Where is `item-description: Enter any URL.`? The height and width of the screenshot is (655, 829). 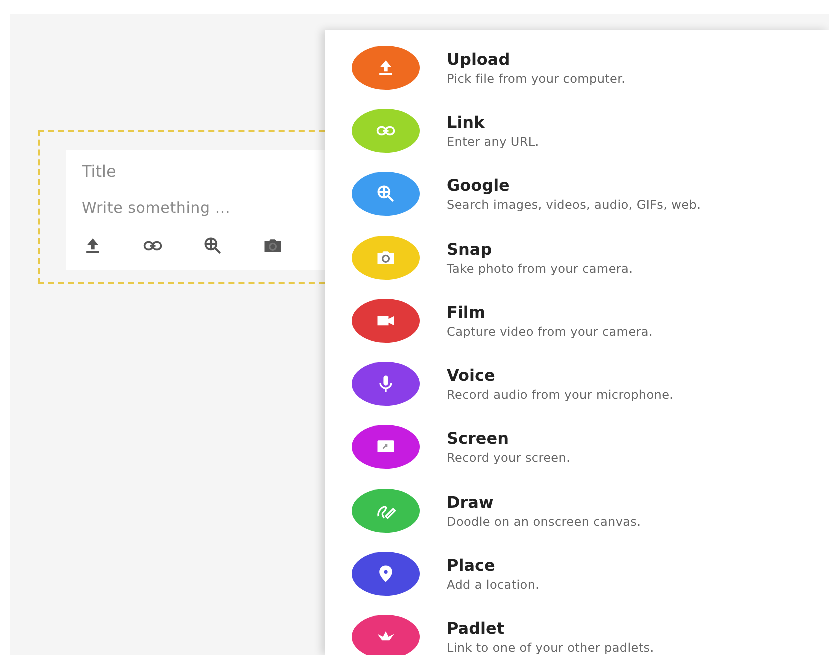
item-description: Enter any URL. is located at coordinates (493, 141).